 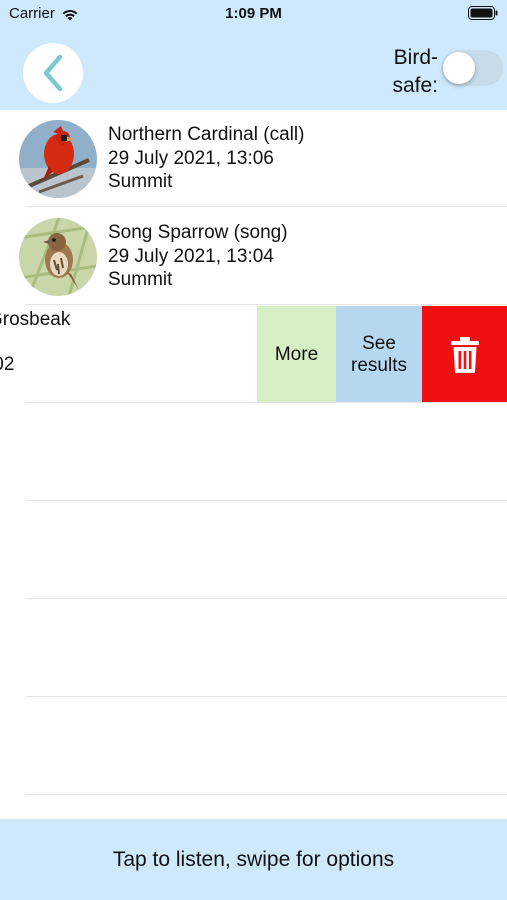 I want to click on see-results-label: See results, so click(x=379, y=355).